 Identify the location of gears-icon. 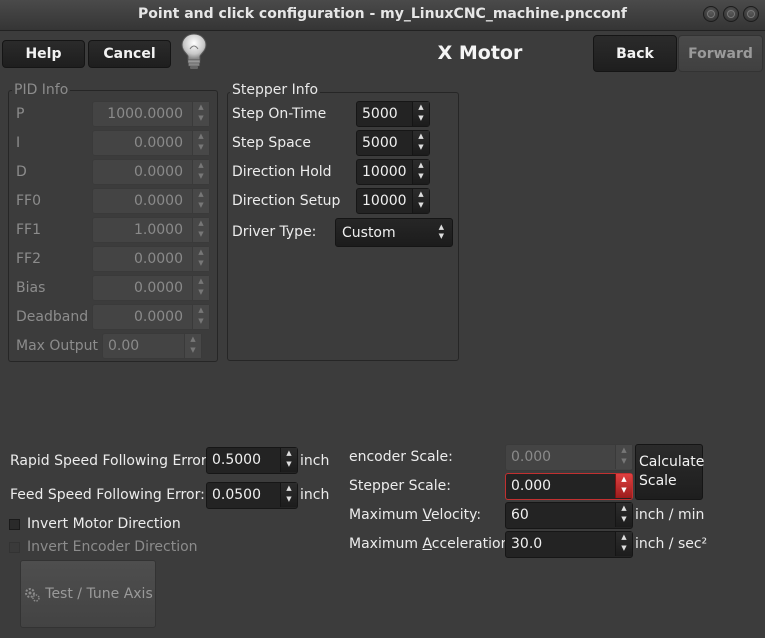
(33, 595).